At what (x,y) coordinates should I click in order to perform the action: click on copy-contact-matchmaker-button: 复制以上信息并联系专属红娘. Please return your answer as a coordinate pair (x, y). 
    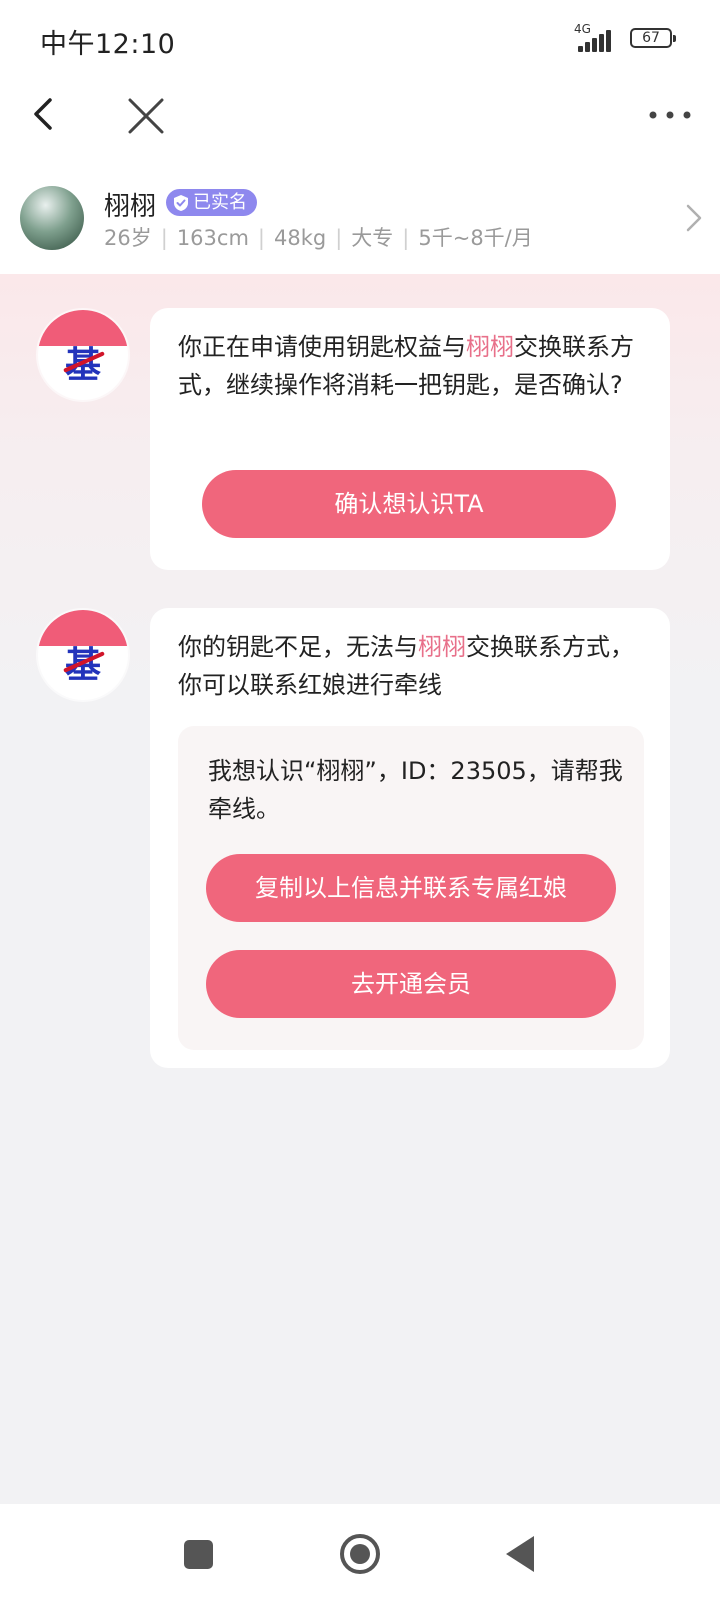
    Looking at the image, I should click on (411, 888).